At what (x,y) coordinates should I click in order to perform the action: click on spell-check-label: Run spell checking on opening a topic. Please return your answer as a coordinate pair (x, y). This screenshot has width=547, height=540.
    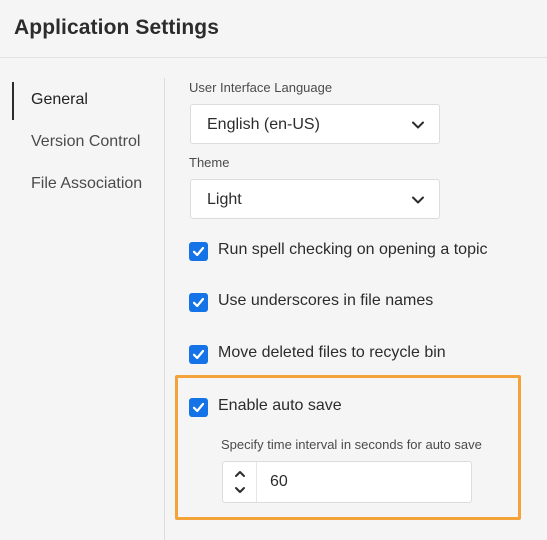
    Looking at the image, I should click on (353, 249).